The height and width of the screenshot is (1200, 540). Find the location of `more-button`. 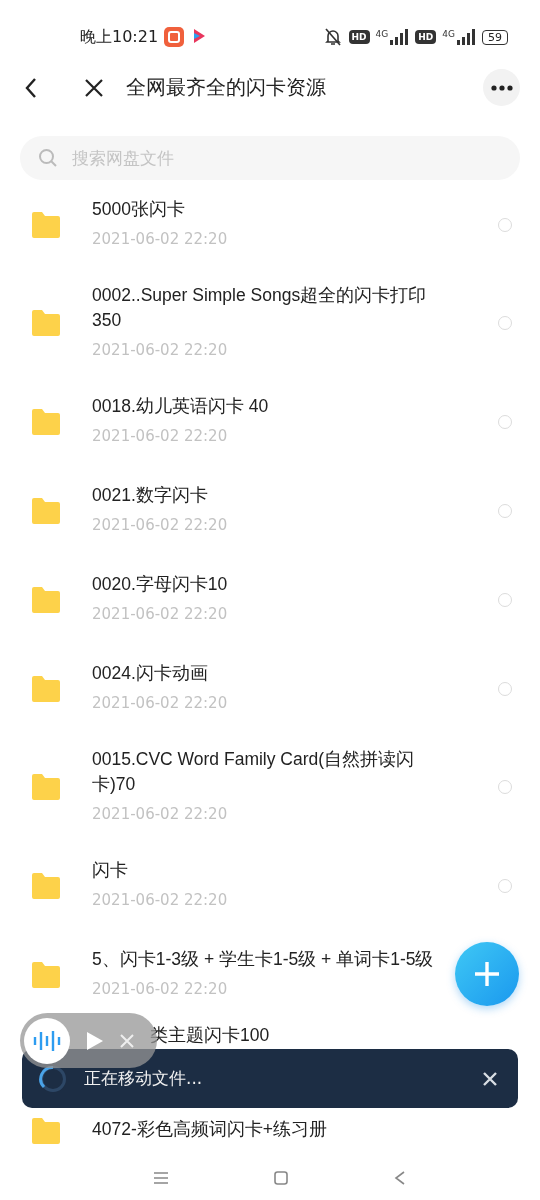

more-button is located at coordinates (501, 87).